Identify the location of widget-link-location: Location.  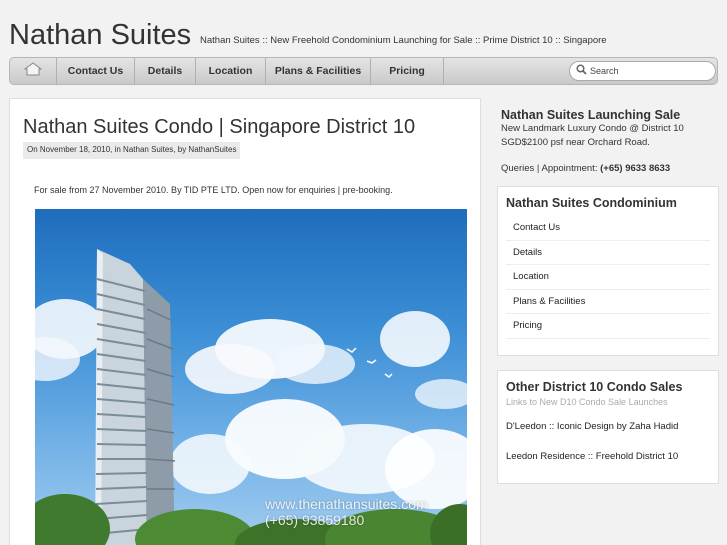
(608, 277).